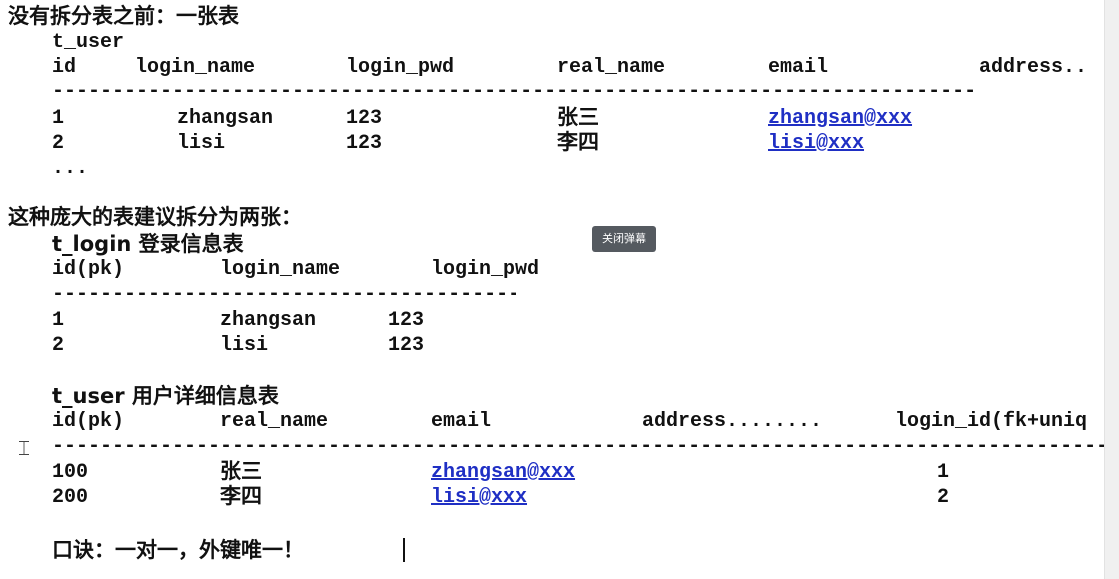 The height and width of the screenshot is (579, 1119). I want to click on table1-row1-login-name: zhangsan, so click(225, 118).